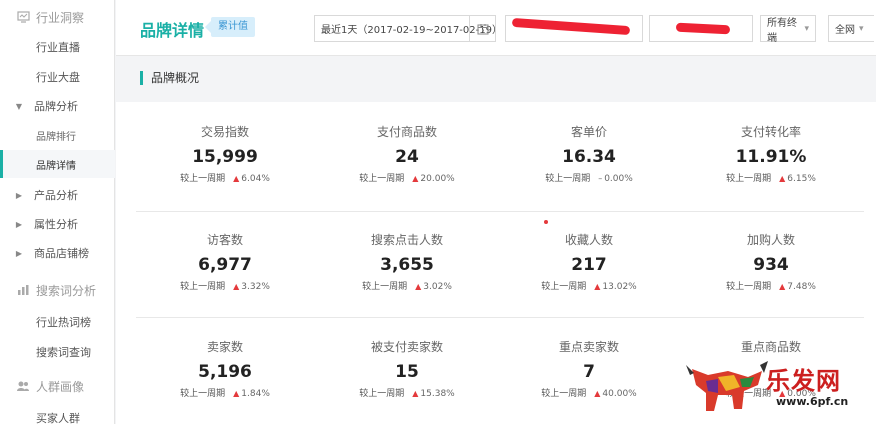  I want to click on sidebar-item-brand-detail: 品牌详情, so click(57, 164).